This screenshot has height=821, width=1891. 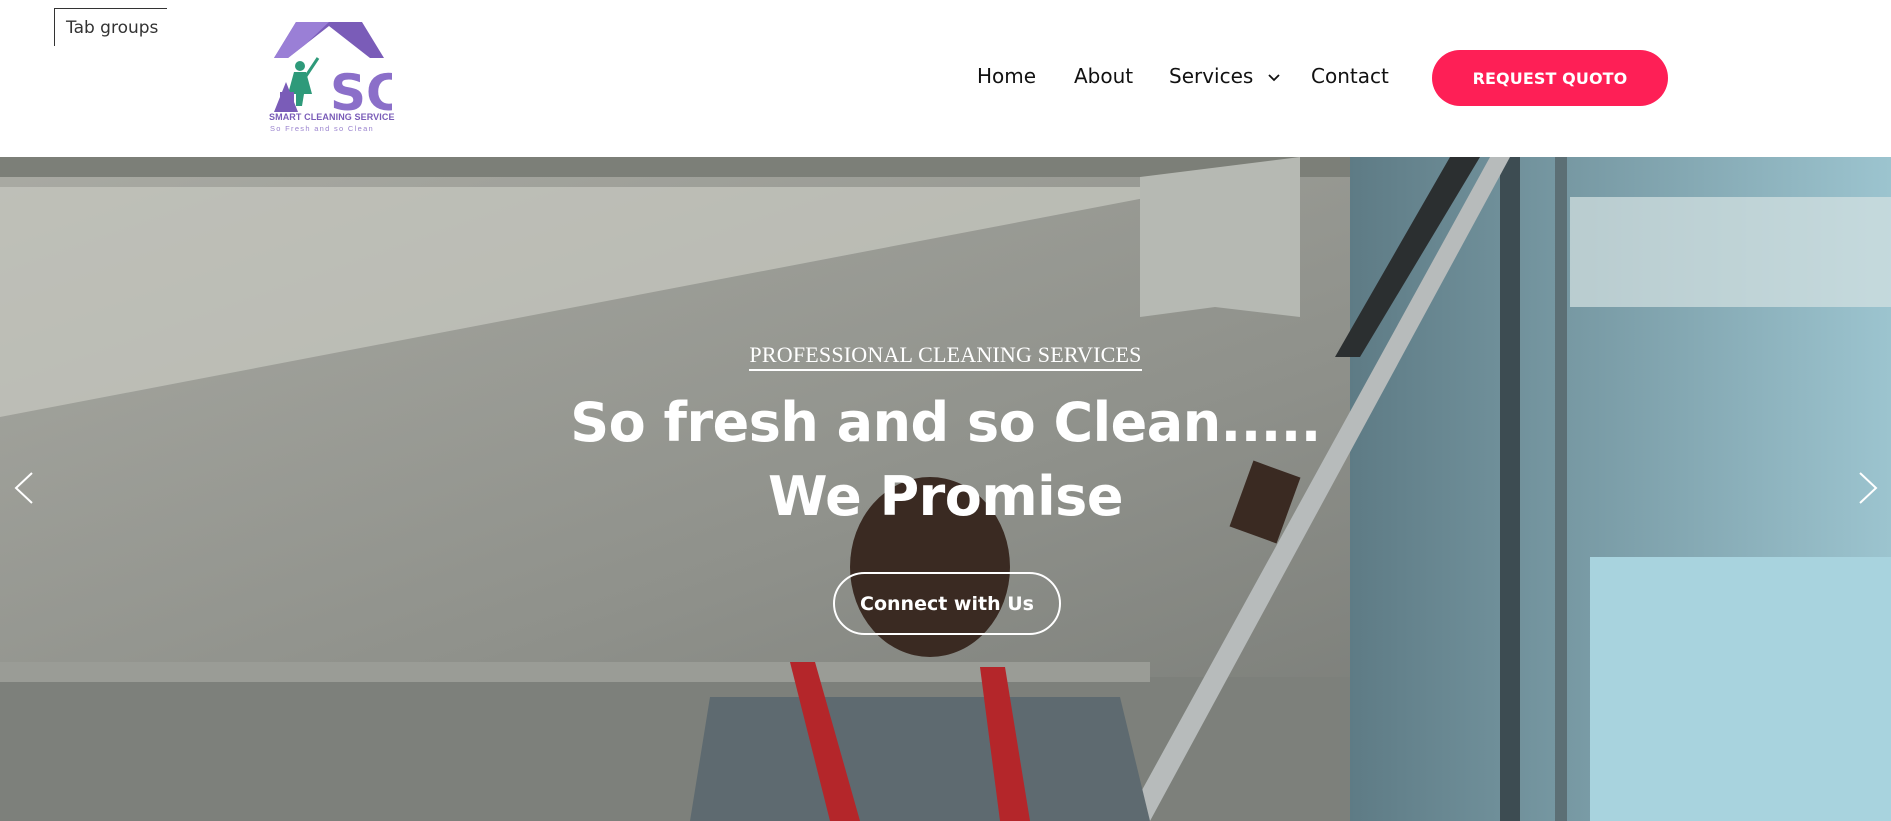 What do you see at coordinates (1006, 76) in the screenshot?
I see `nav-home: Home` at bounding box center [1006, 76].